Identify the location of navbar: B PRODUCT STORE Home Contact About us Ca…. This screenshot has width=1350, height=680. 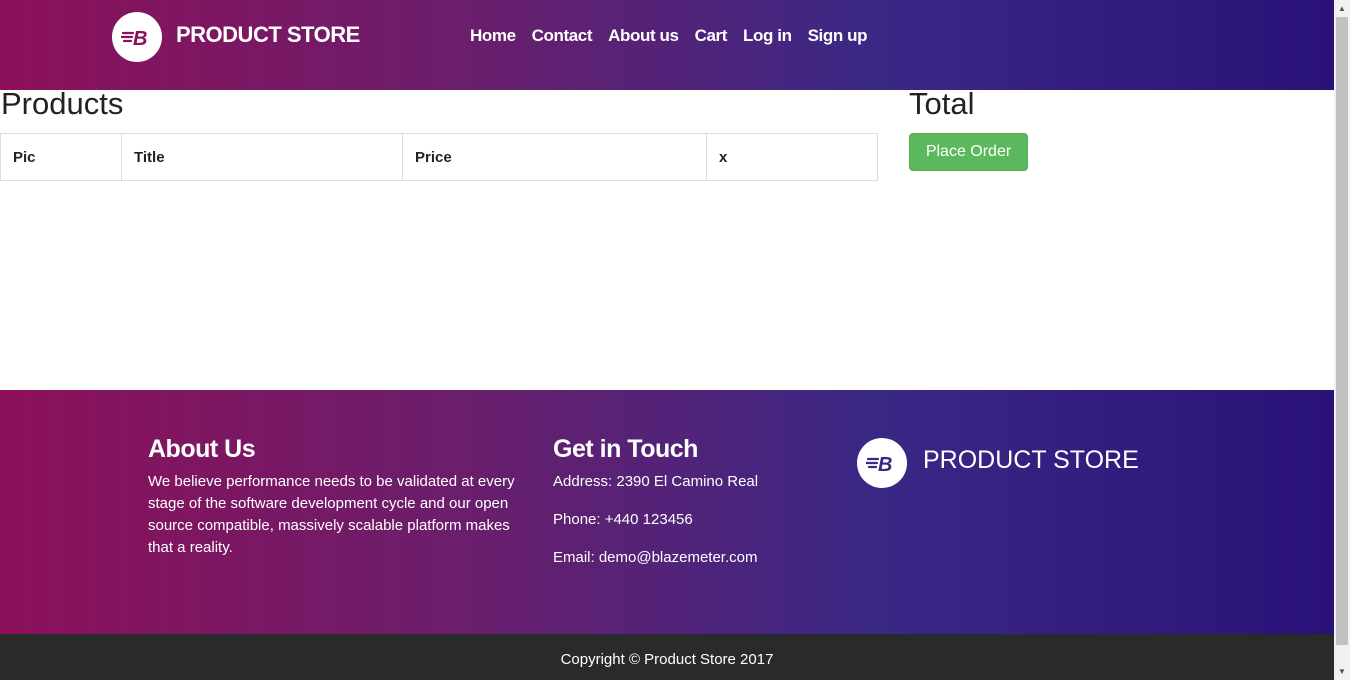
(667, 45).